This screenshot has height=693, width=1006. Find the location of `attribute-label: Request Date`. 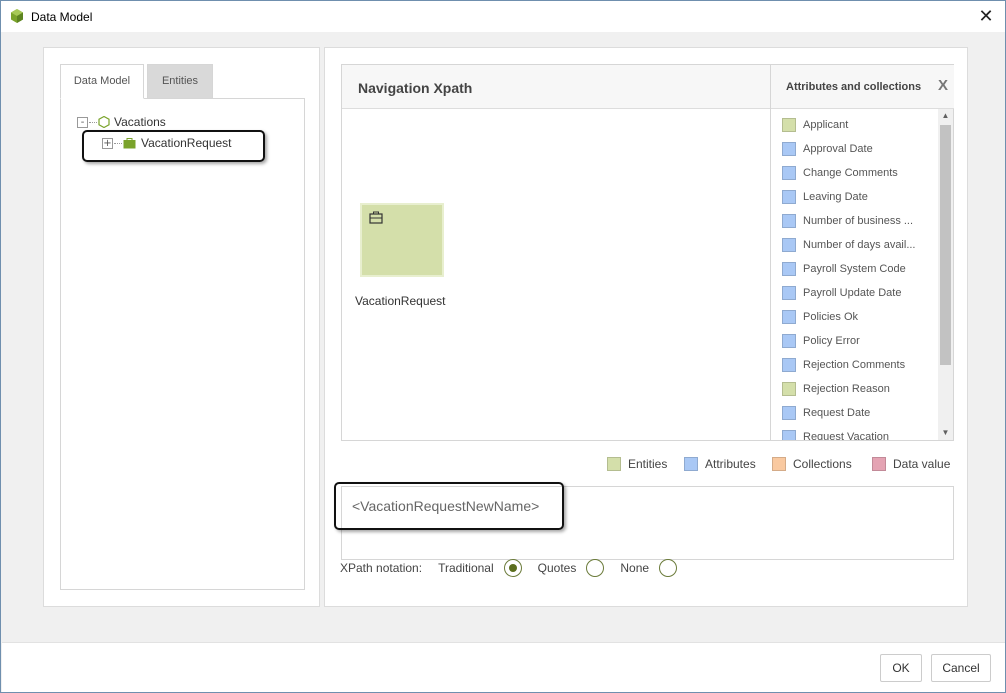

attribute-label: Request Date is located at coordinates (837, 413).